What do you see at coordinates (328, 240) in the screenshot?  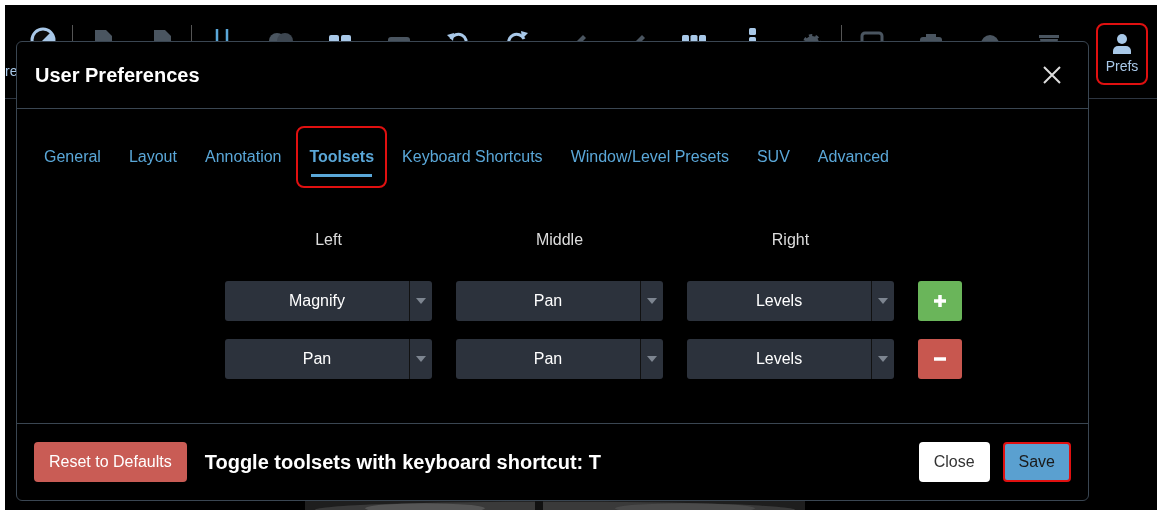 I see `column-header: Left` at bounding box center [328, 240].